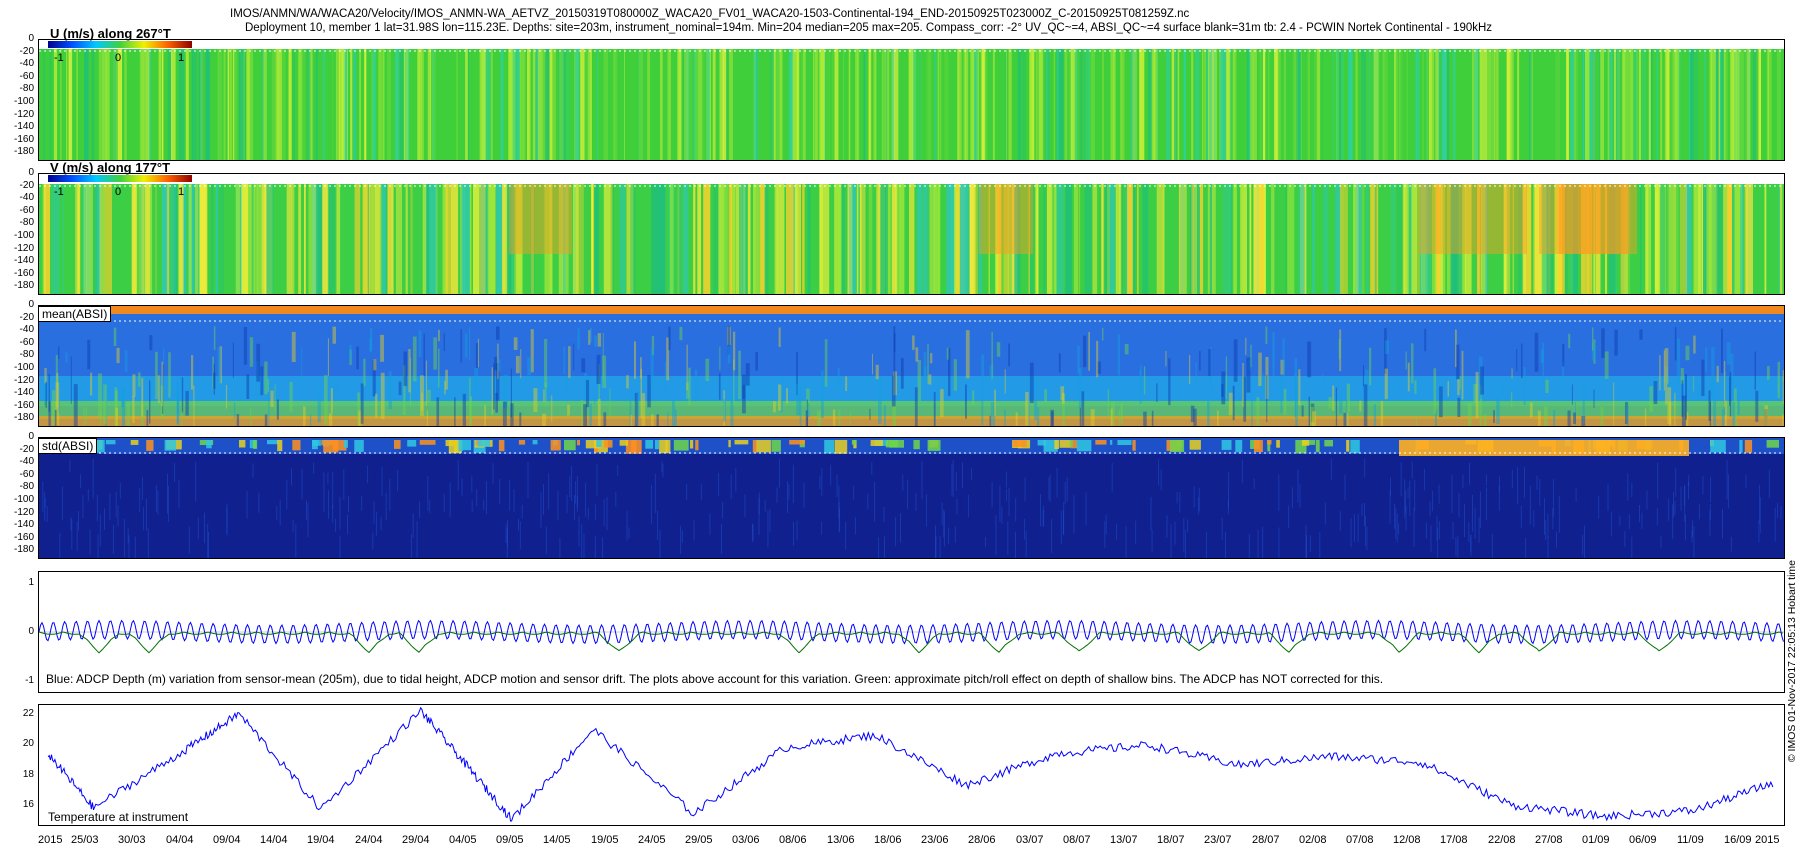 This screenshot has height=850, width=1800. What do you see at coordinates (181, 58) in the screenshot?
I see `u-cbar-tick: 1` at bounding box center [181, 58].